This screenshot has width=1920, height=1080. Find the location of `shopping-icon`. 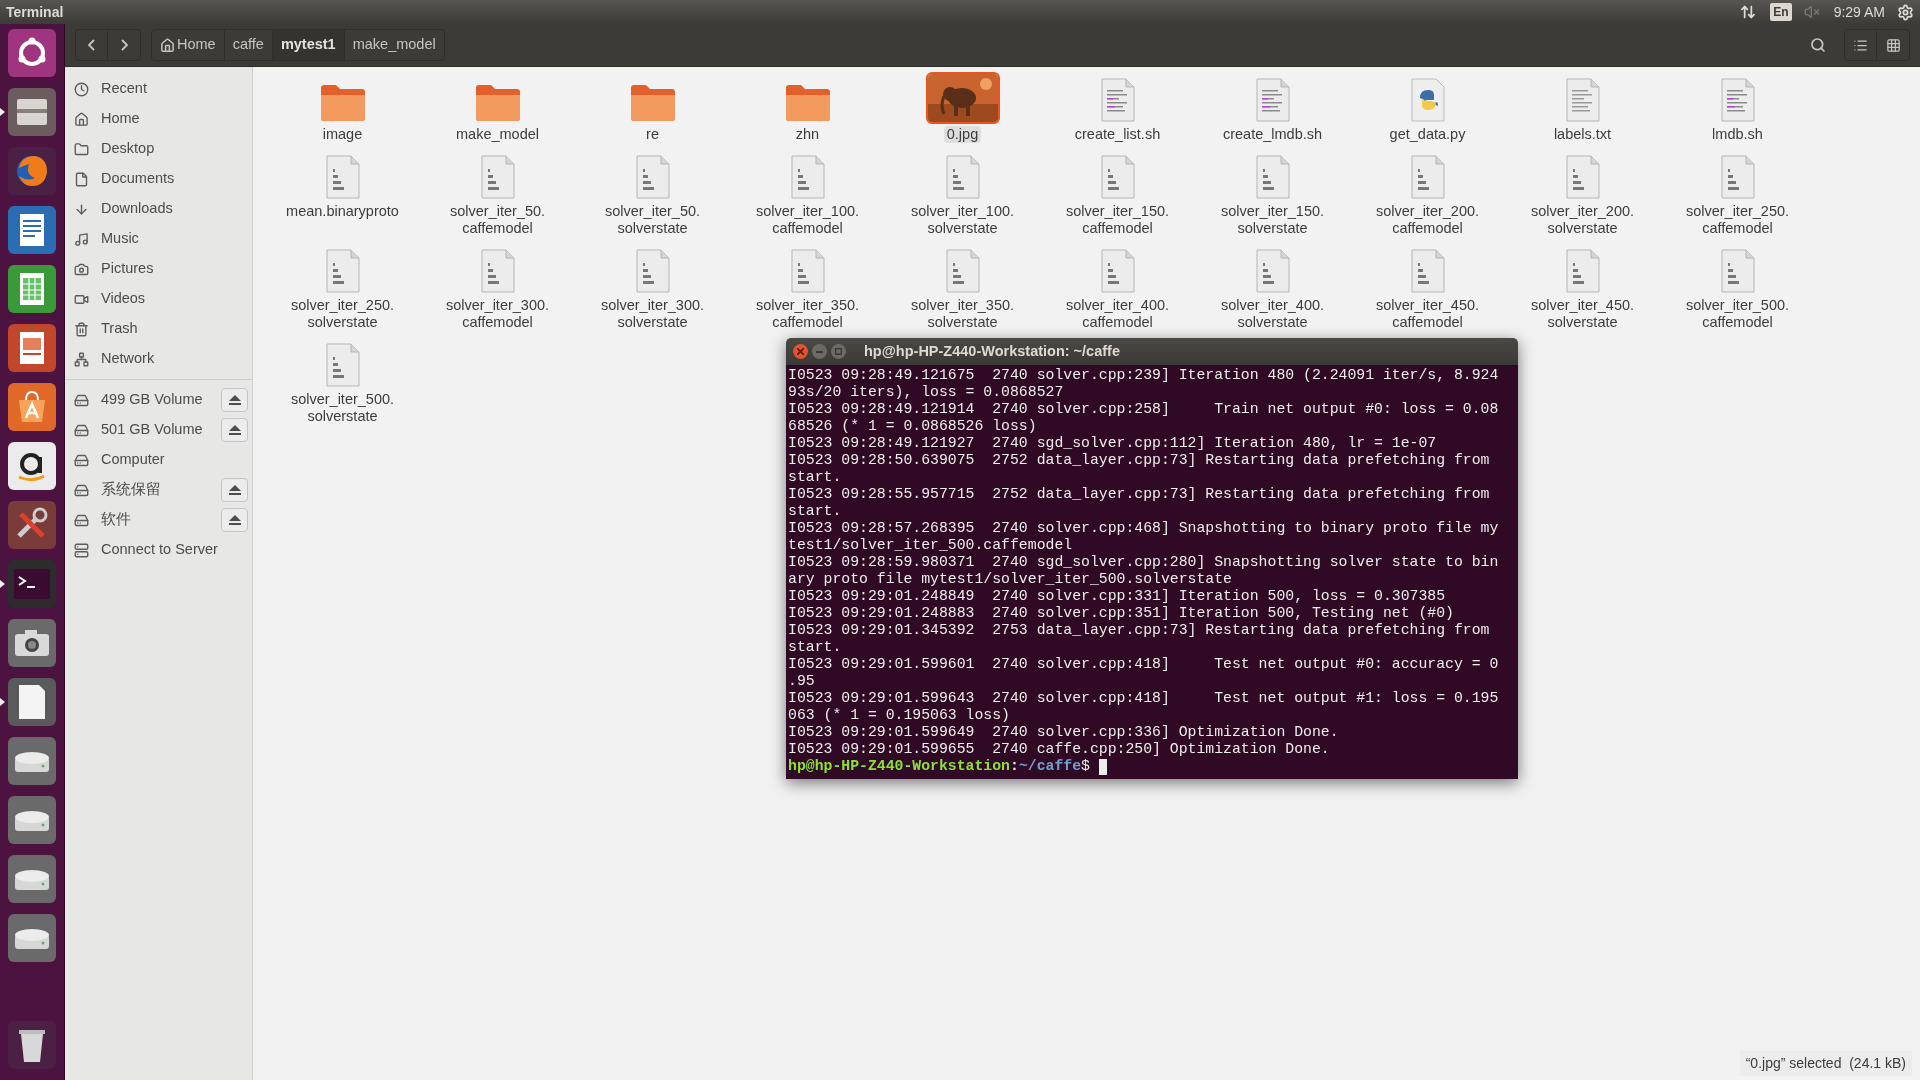

shopping-icon is located at coordinates (32, 466).